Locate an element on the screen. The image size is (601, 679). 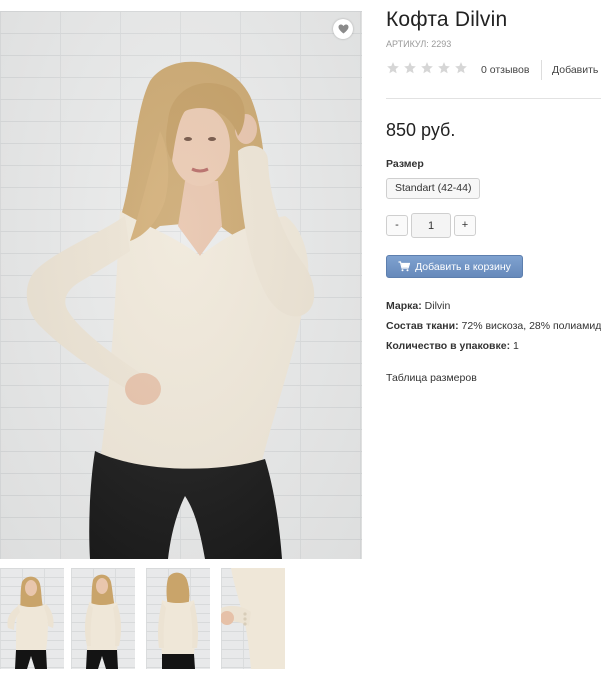
add-to-cart-button: Добавить в корзину is located at coordinates (454, 266).